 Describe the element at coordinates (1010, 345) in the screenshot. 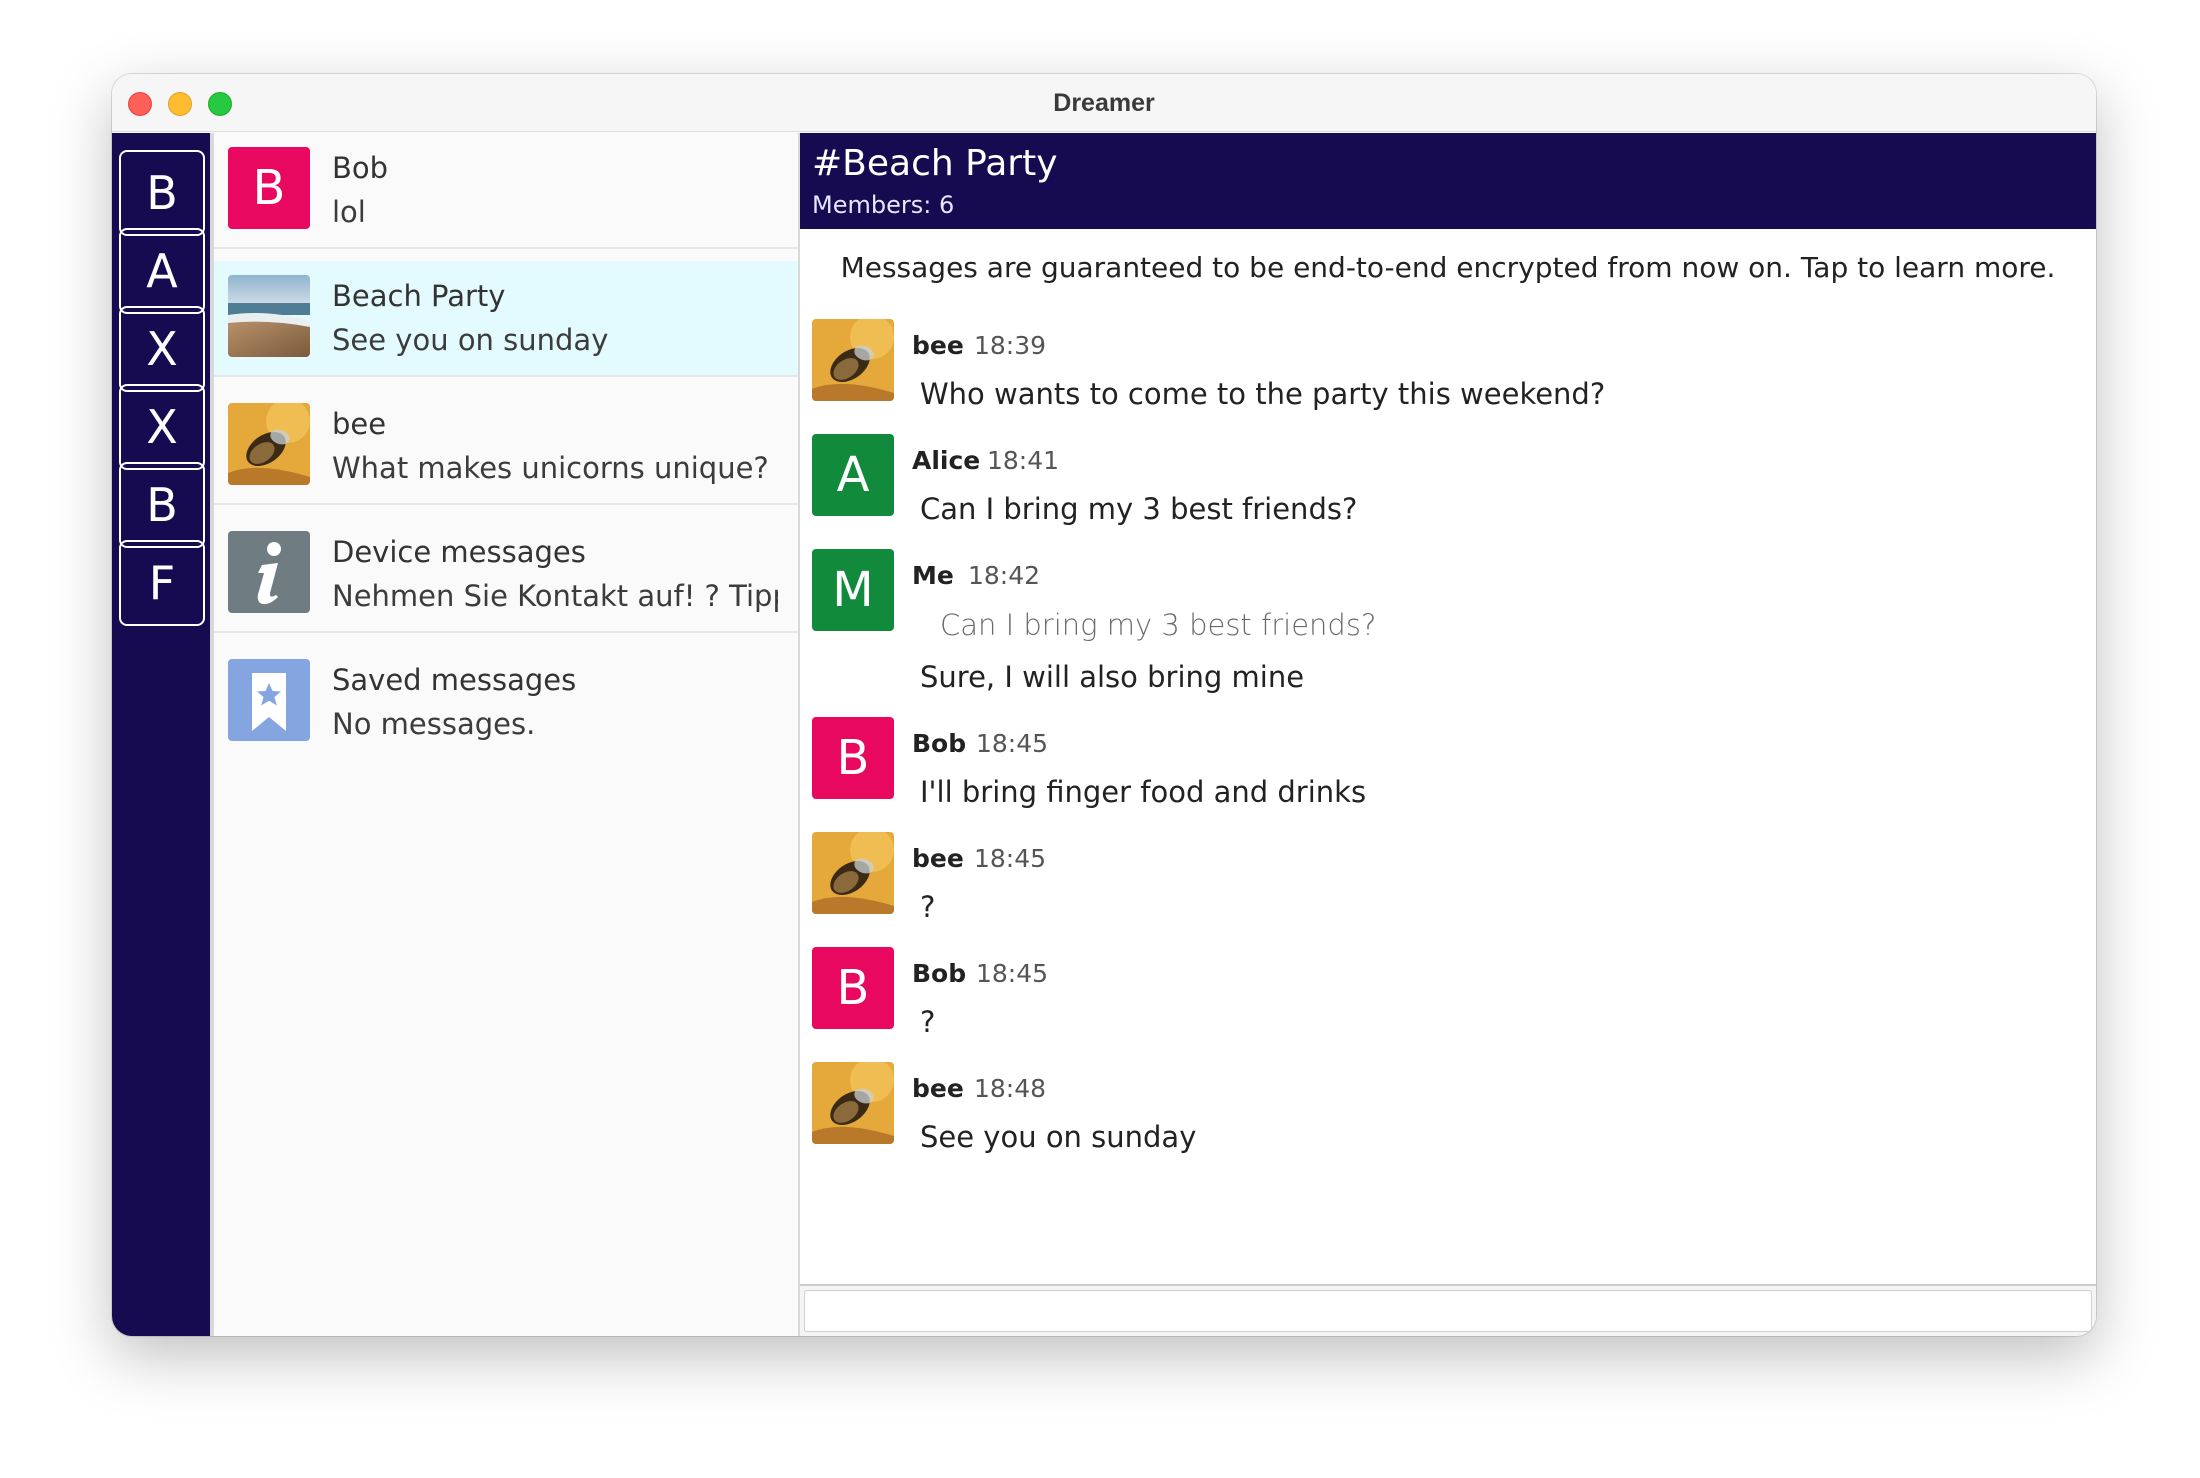

I see `message-time: 18:39` at that location.